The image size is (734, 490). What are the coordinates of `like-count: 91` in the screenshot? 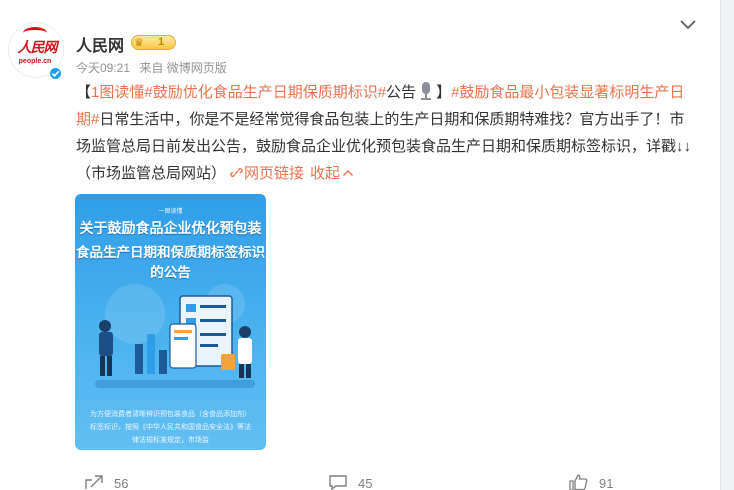 It's located at (606, 483).